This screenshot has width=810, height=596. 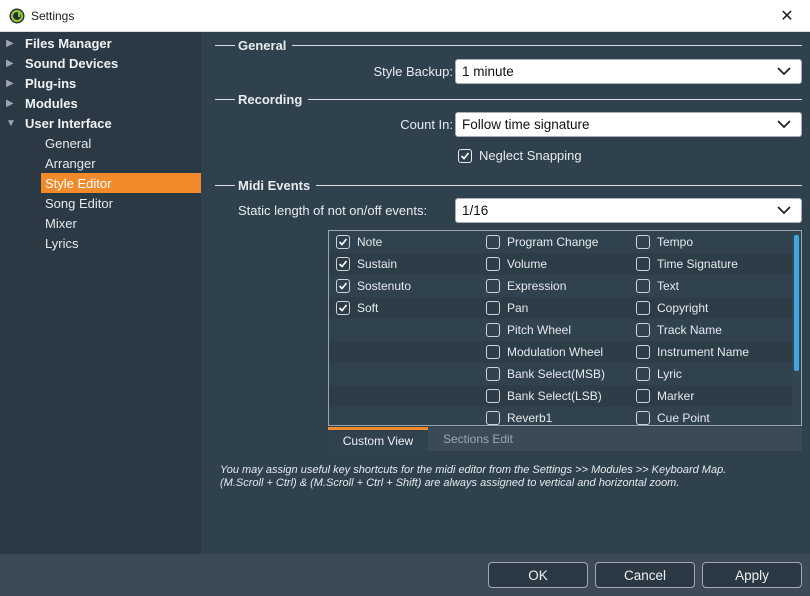 I want to click on event-checkbox-row: Sostenuto, so click(x=373, y=286).